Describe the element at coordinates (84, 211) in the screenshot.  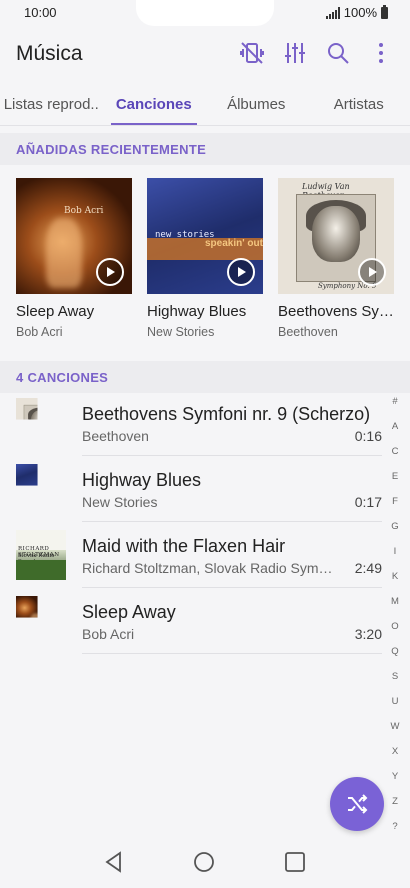
I see `album-art-text: Bob Acri` at that location.